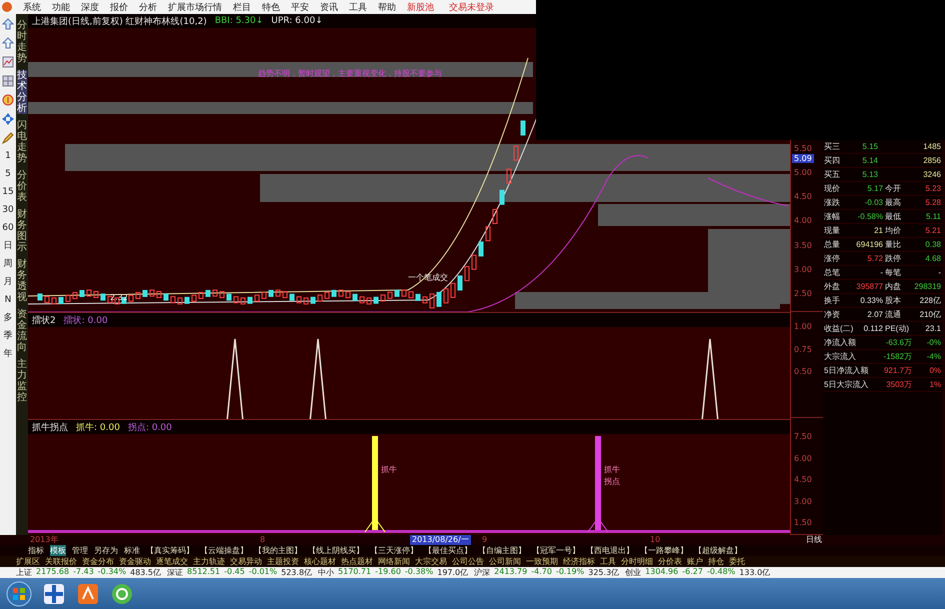  What do you see at coordinates (8, 300) in the screenshot?
I see `period-button: N` at bounding box center [8, 300].